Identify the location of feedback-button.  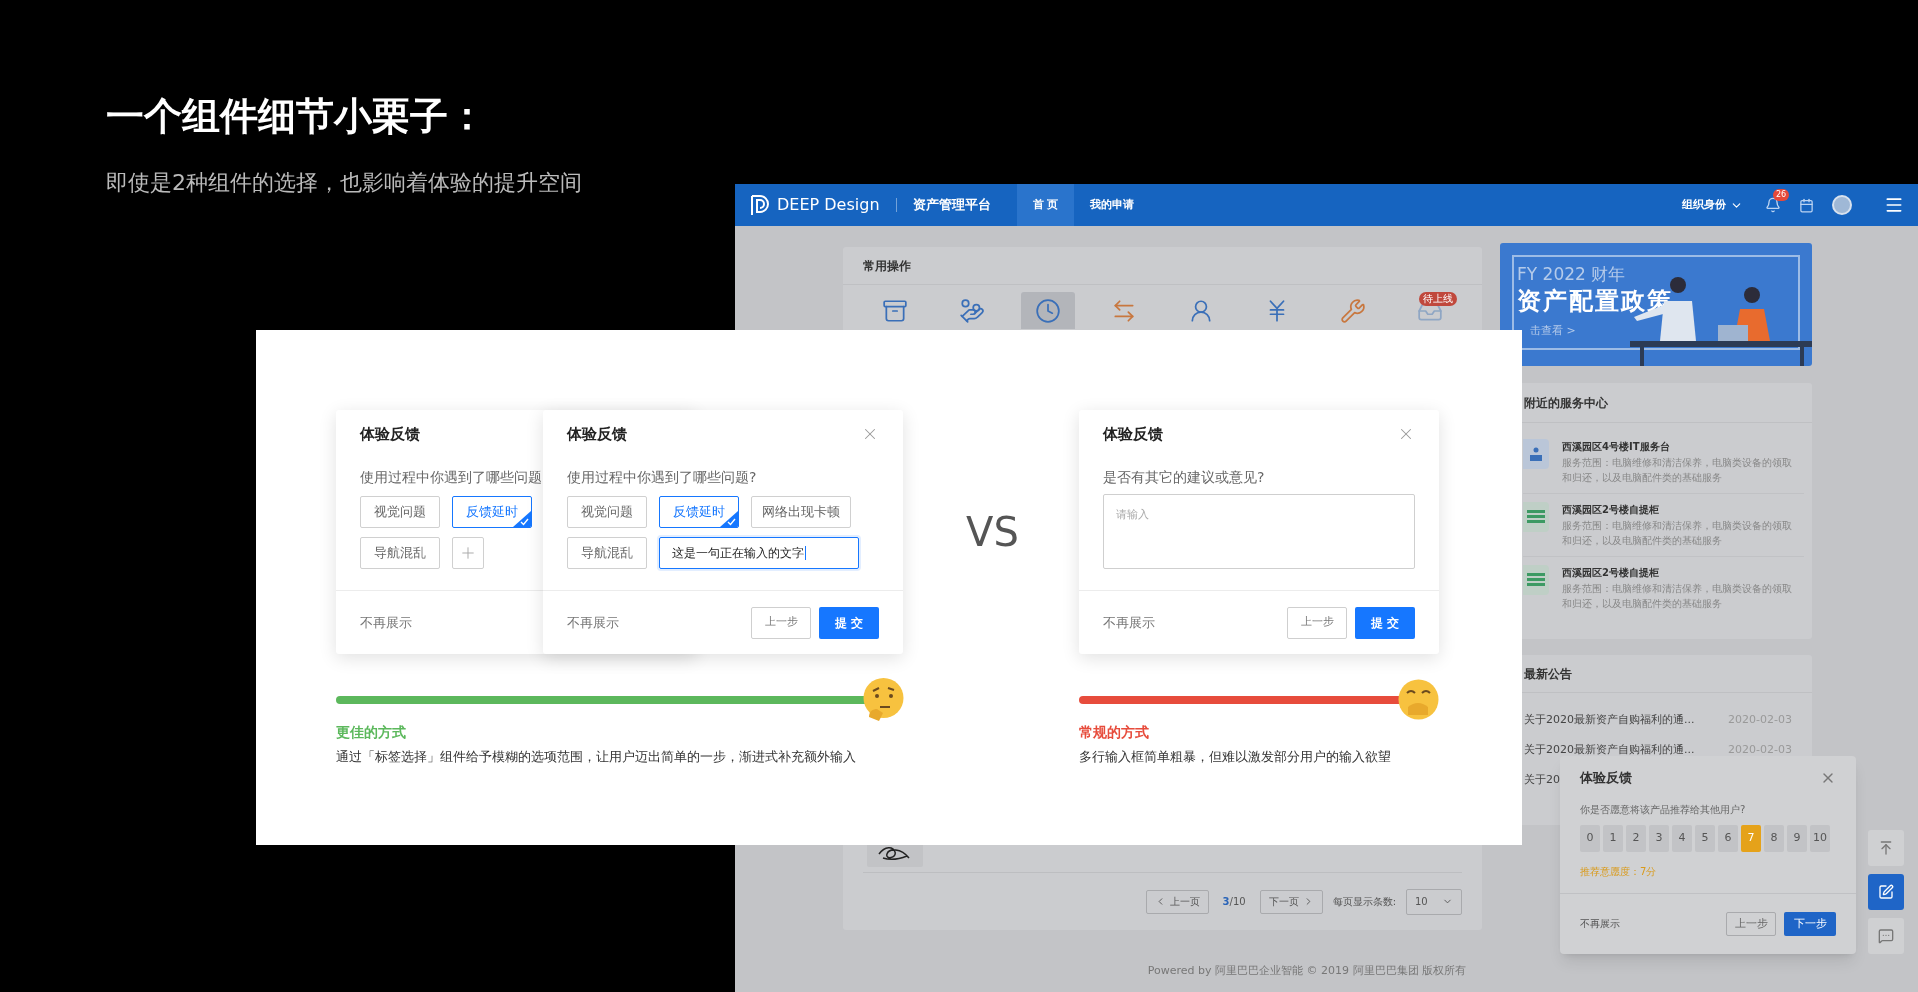
(1886, 892).